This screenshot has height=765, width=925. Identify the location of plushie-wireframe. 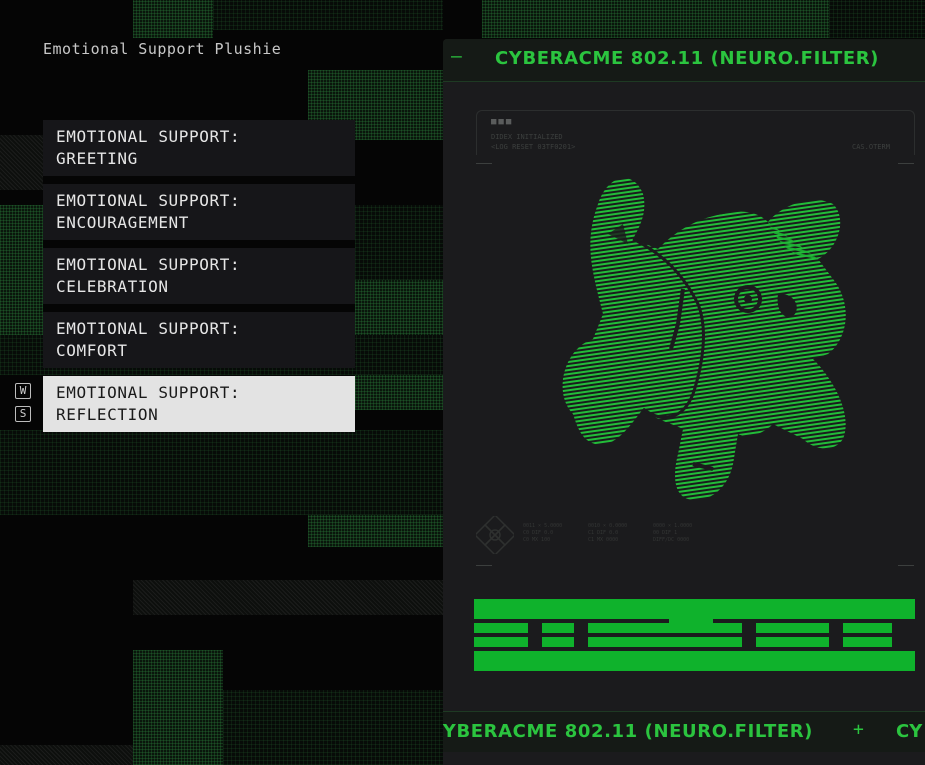
(704, 338).